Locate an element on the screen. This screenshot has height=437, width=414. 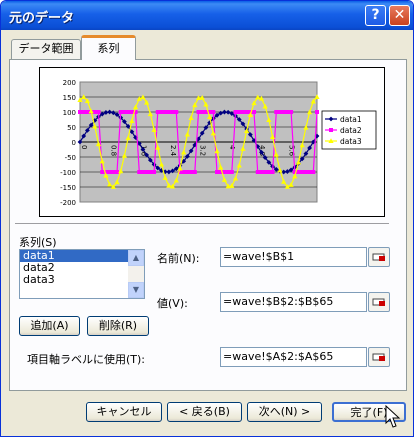
category-ref-button is located at coordinates (379, 357).